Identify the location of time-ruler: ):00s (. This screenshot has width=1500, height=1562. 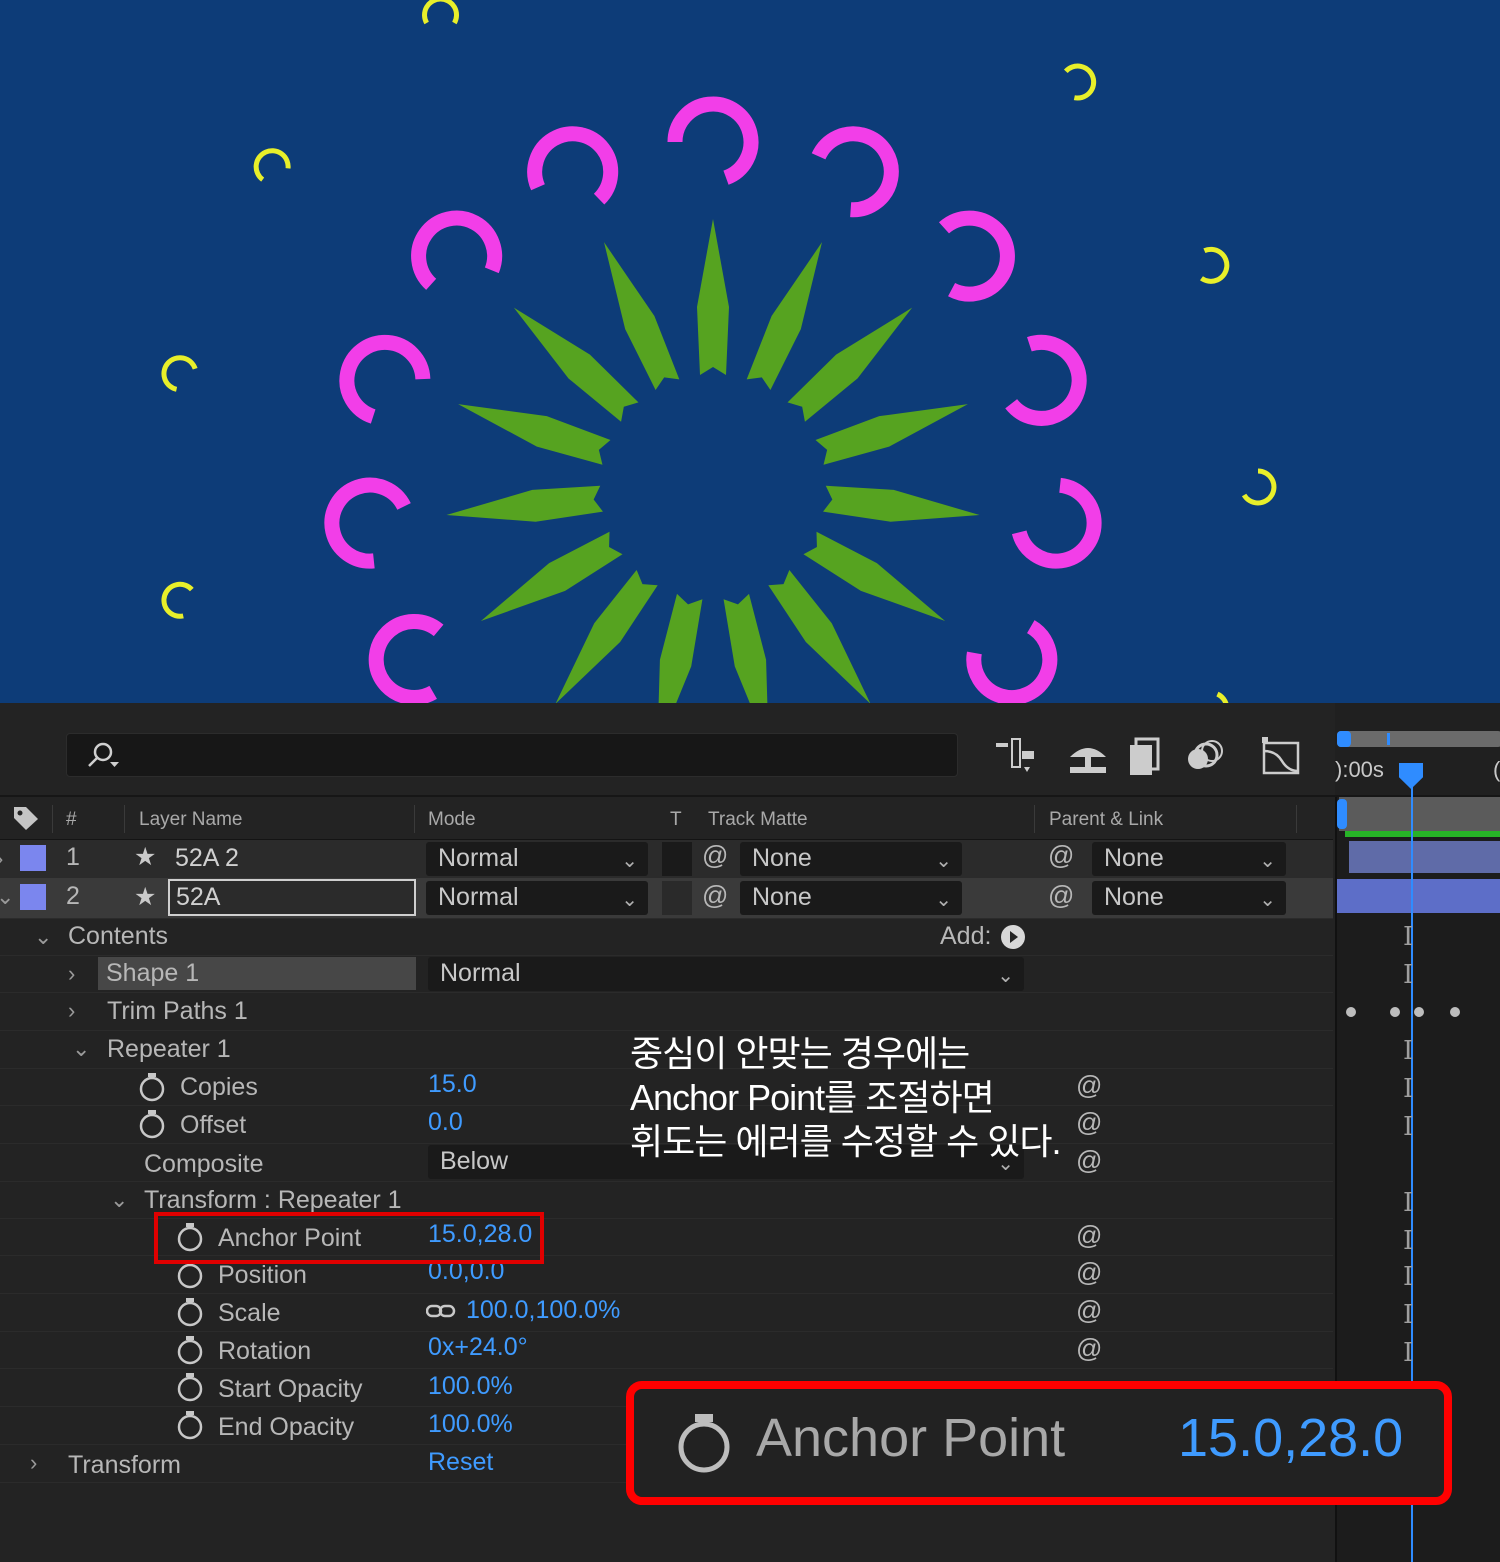
(1417, 749).